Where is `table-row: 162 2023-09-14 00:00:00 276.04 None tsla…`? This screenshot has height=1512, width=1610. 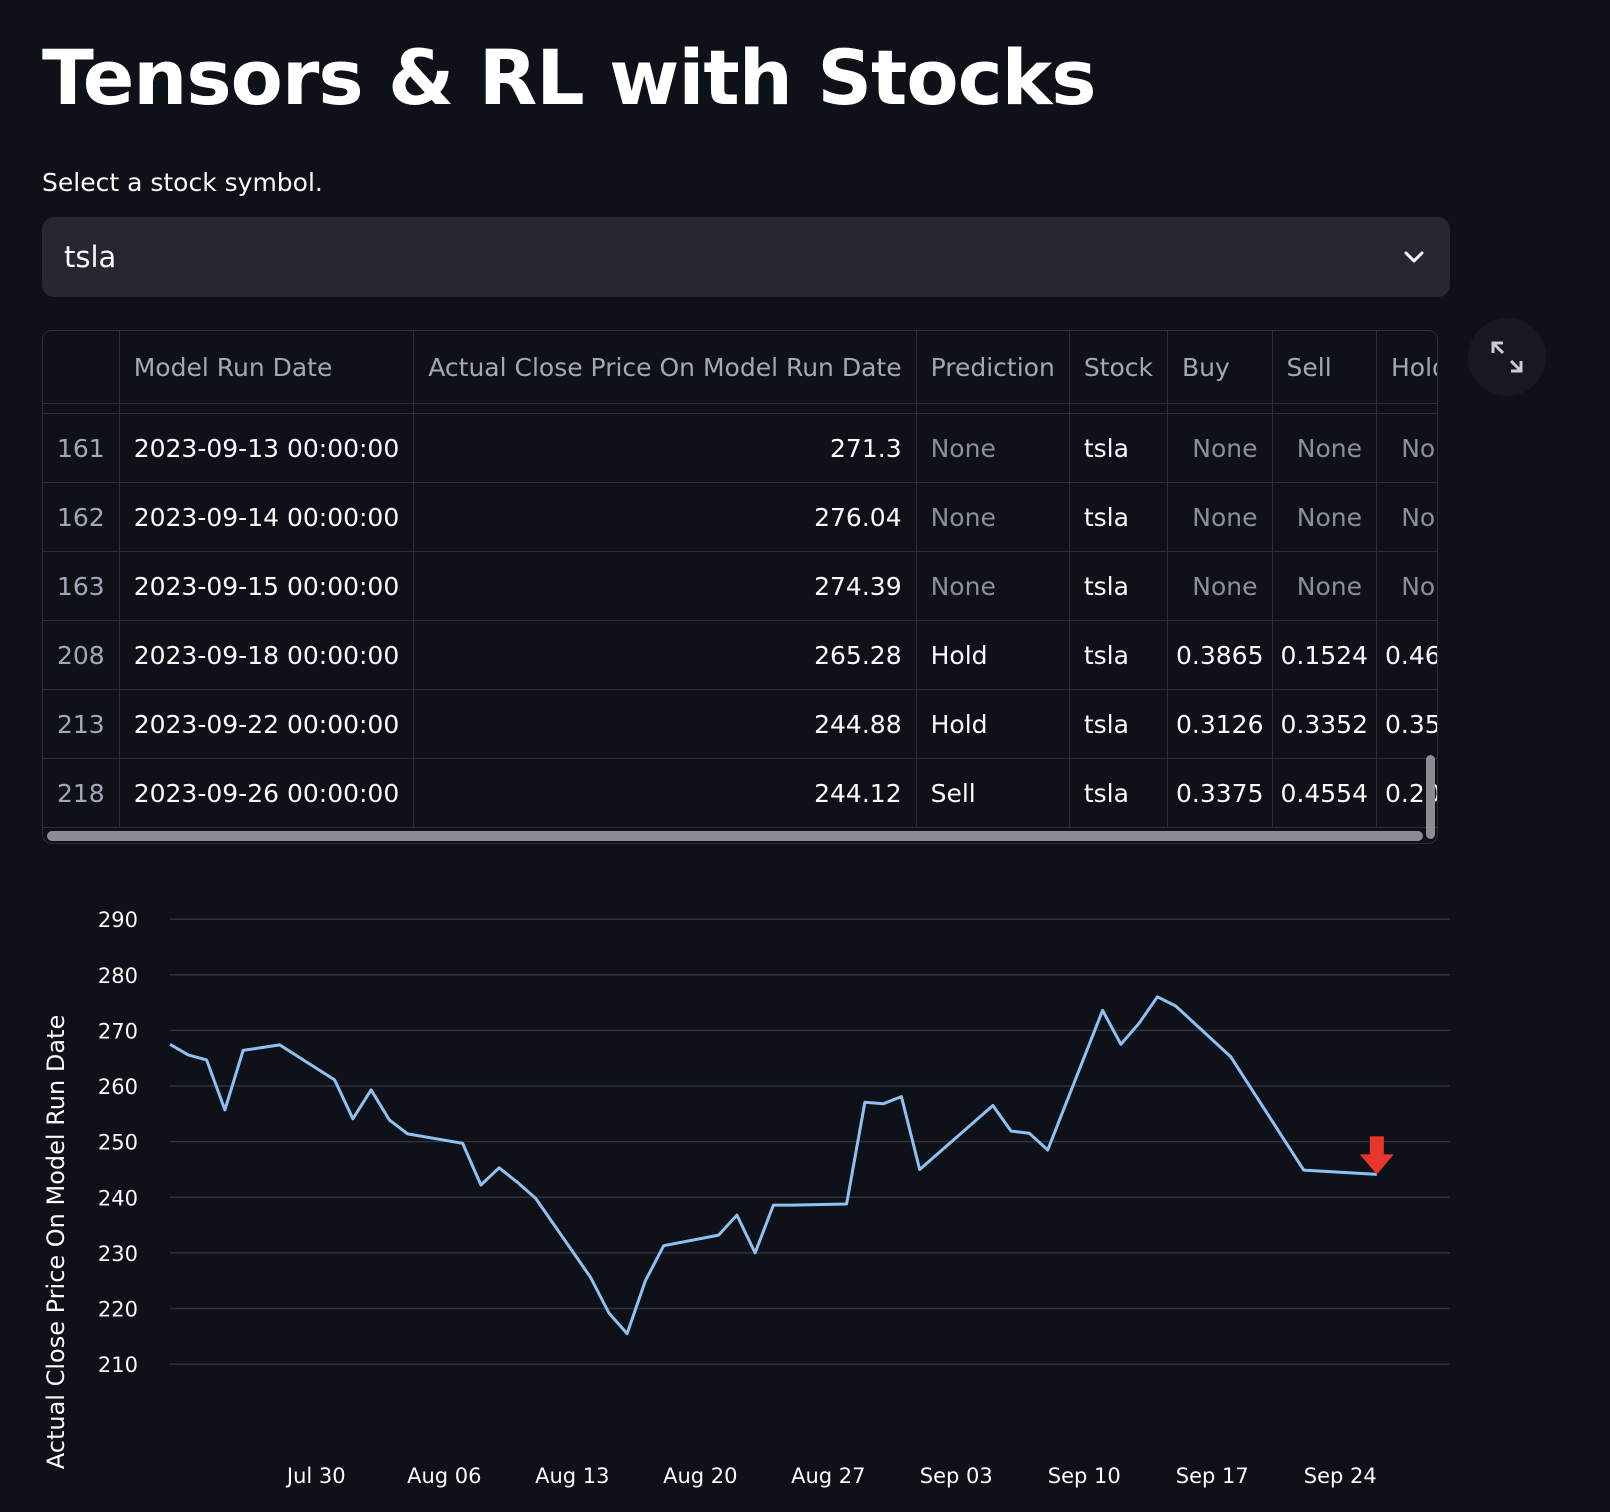
table-row: 162 2023-09-14 00:00:00 276.04 None tsla… is located at coordinates (740, 517).